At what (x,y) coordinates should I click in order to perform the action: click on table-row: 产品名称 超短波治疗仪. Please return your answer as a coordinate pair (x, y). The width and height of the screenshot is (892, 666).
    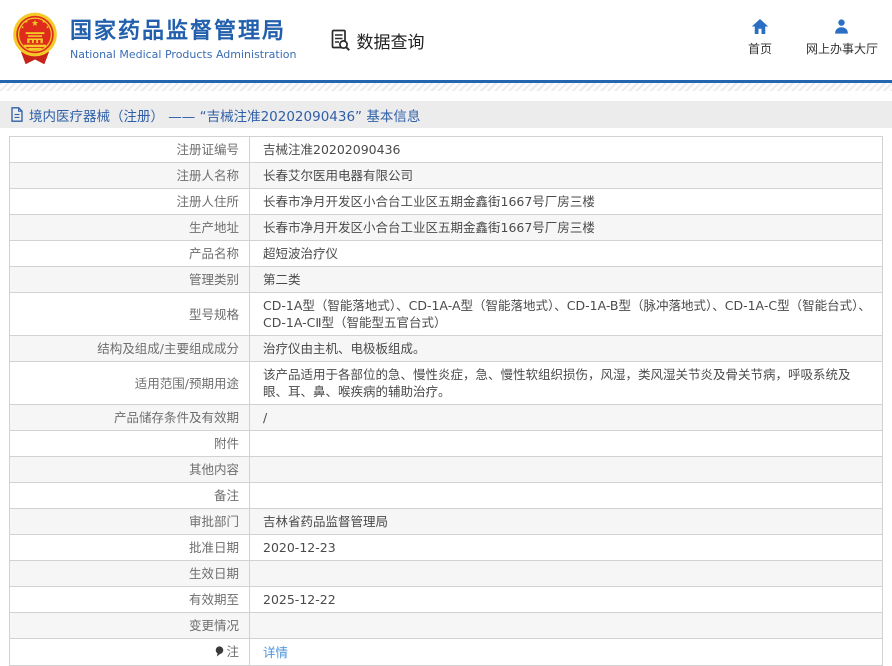
    Looking at the image, I should click on (446, 253).